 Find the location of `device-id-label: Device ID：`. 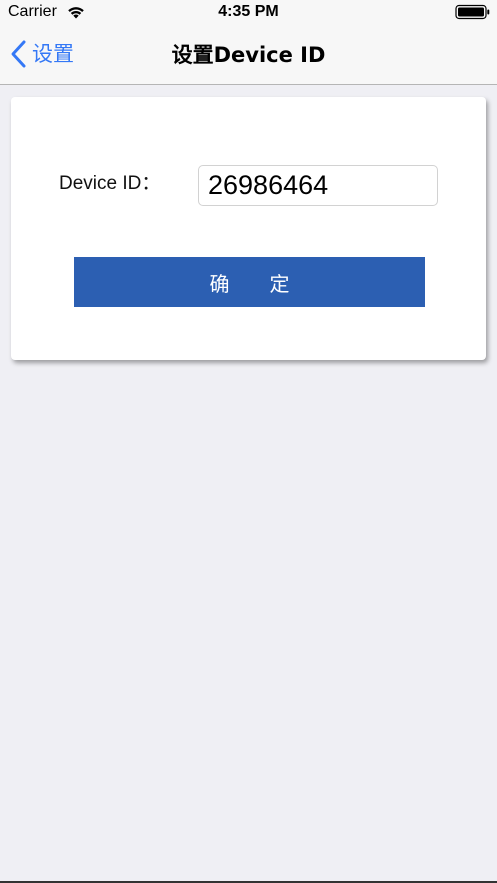

device-id-label: Device ID： is located at coordinates (110, 183).